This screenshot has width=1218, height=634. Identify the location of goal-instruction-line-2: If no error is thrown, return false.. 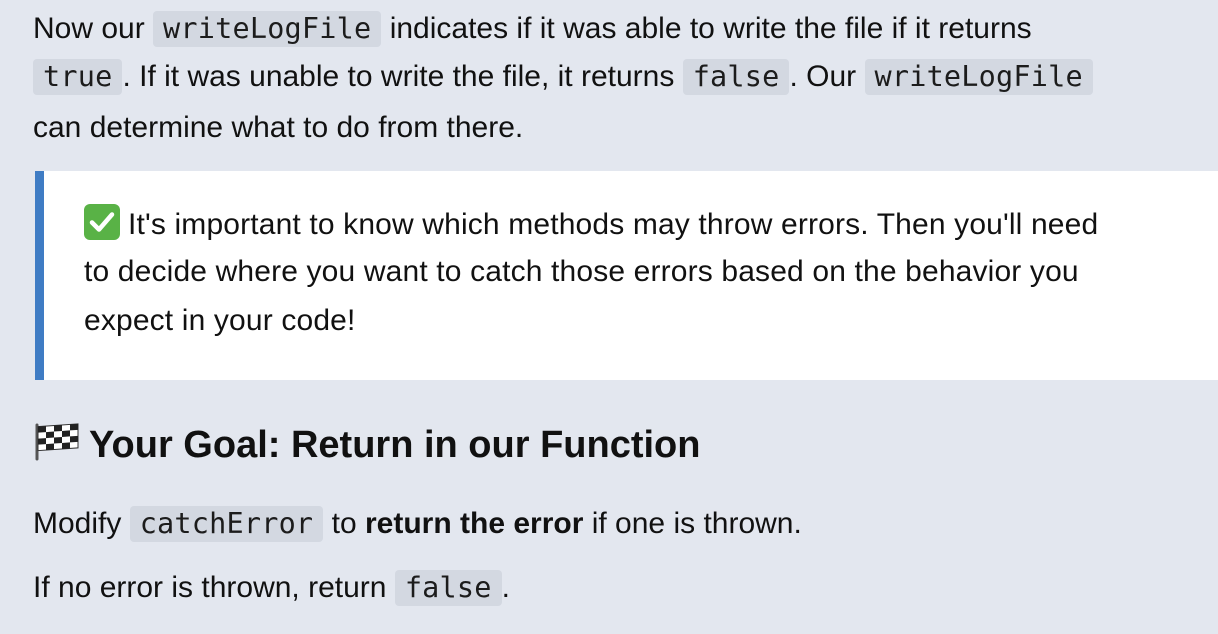
(271, 588).